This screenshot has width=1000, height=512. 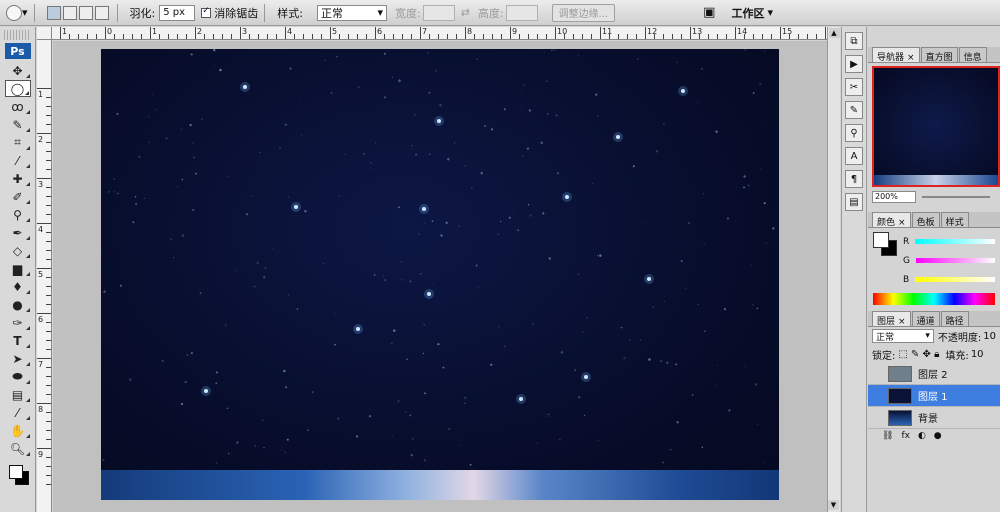 What do you see at coordinates (934, 396) in the screenshot?
I see `layer-row-selected: 图层 1` at bounding box center [934, 396].